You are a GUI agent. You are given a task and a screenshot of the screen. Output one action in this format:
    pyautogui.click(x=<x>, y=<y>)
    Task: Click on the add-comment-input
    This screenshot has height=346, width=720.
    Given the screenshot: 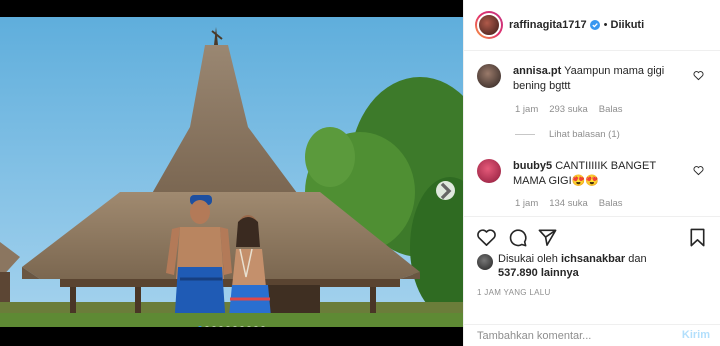 What is the action you would take?
    pyautogui.click(x=572, y=335)
    